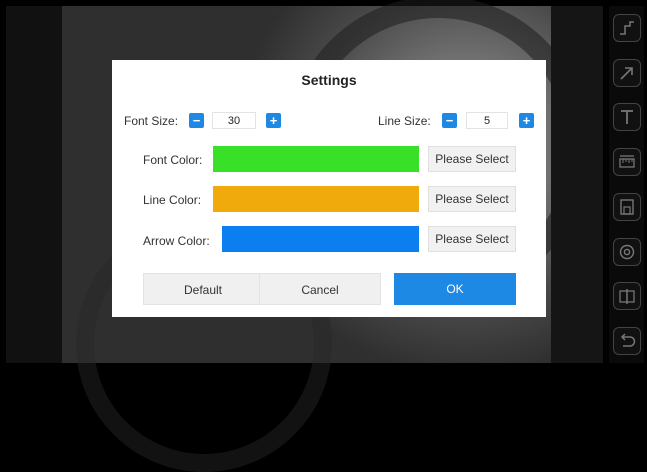  What do you see at coordinates (455, 289) in the screenshot?
I see `ok-button: OK` at bounding box center [455, 289].